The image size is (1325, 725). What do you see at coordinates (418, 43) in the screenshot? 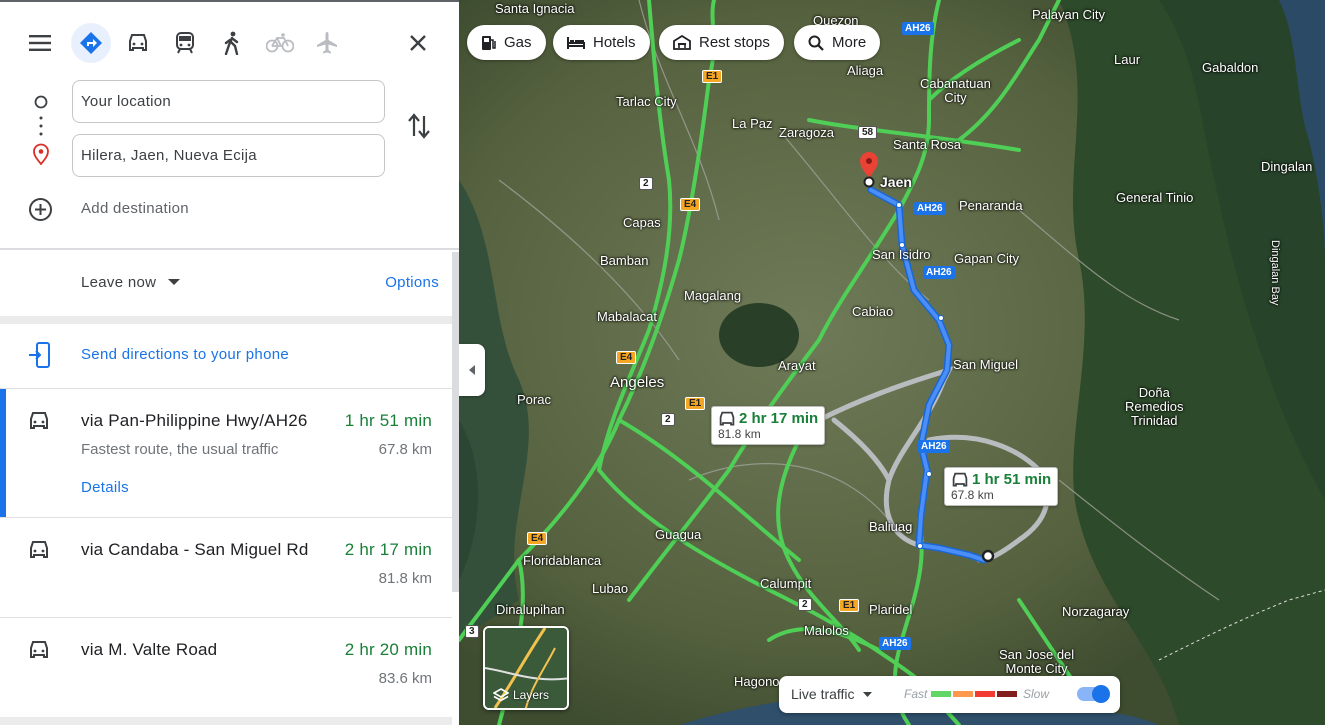
I see `close-icon` at bounding box center [418, 43].